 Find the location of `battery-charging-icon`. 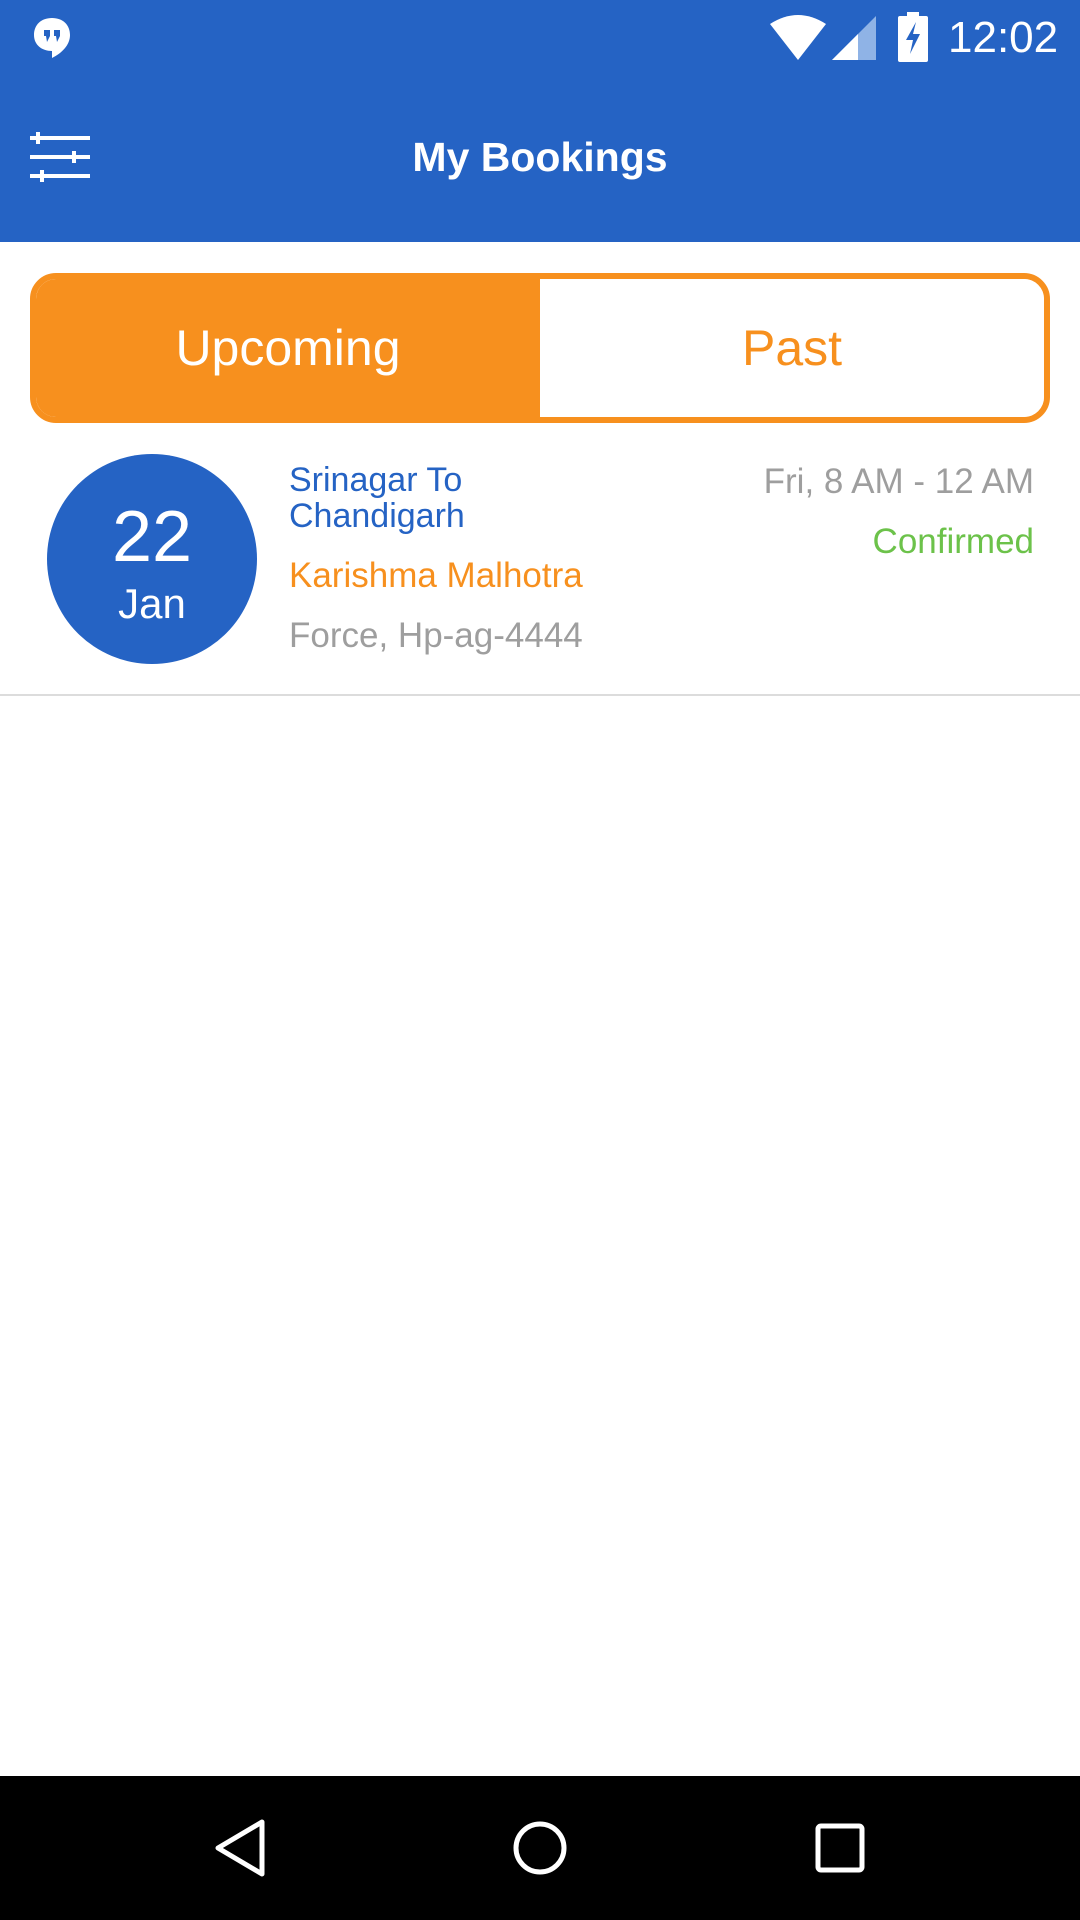

battery-charging-icon is located at coordinates (913, 37).